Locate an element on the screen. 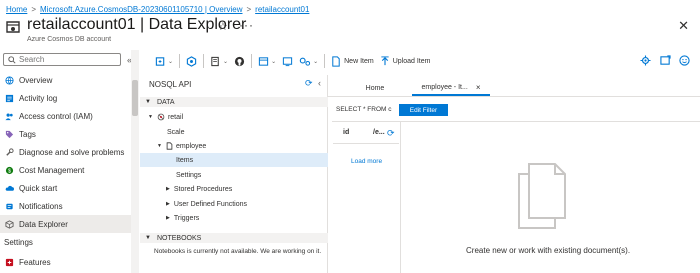 The height and width of the screenshot is (273, 700). cube-icon is located at coordinates (9, 224).